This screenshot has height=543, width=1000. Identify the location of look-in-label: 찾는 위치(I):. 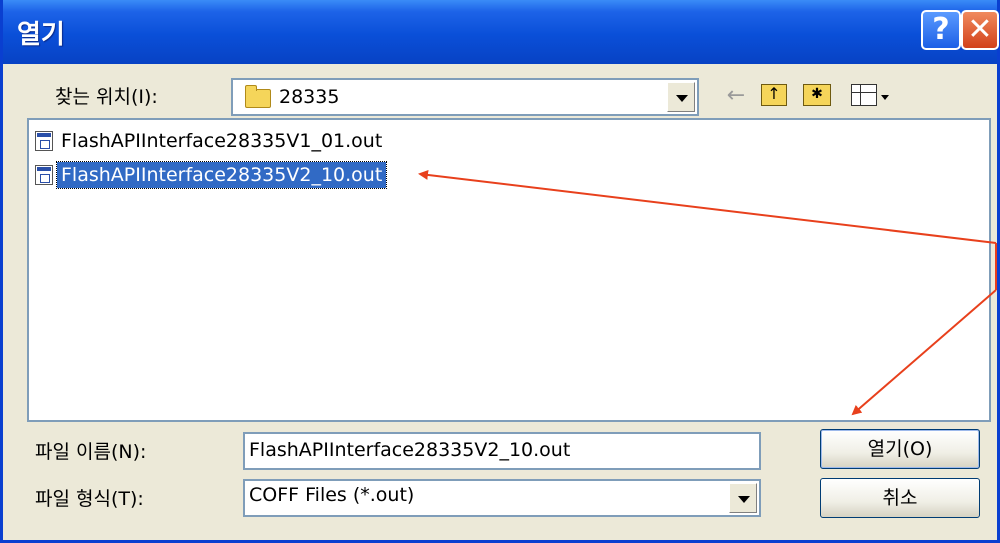
(106, 97).